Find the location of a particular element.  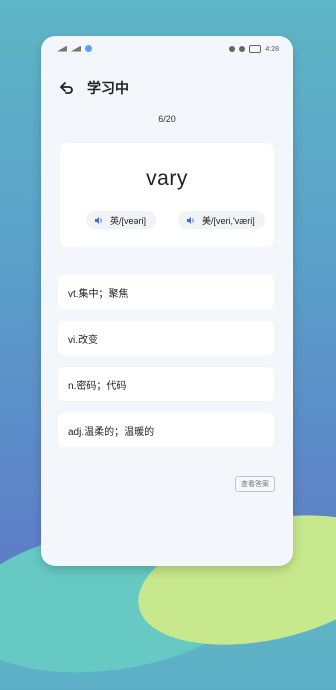

status-bar: 4:28 is located at coordinates (167, 47).